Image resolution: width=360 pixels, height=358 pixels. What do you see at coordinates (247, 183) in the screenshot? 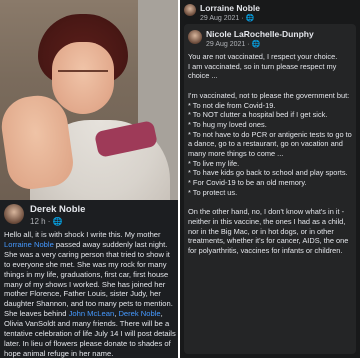
I see `post-line: * For Covid-19 to be an old memory.` at bounding box center [247, 183].